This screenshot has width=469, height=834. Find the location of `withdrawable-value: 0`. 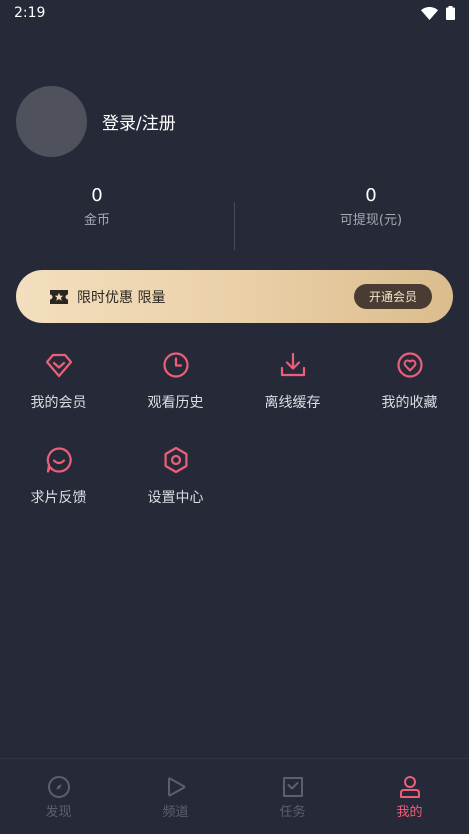

withdrawable-value: 0 is located at coordinates (371, 195).